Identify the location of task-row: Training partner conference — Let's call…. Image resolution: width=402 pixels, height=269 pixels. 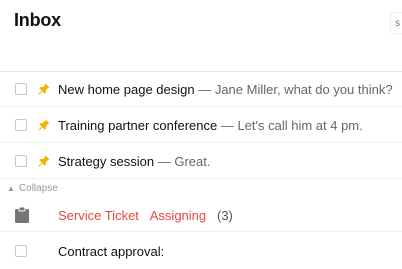
(201, 125).